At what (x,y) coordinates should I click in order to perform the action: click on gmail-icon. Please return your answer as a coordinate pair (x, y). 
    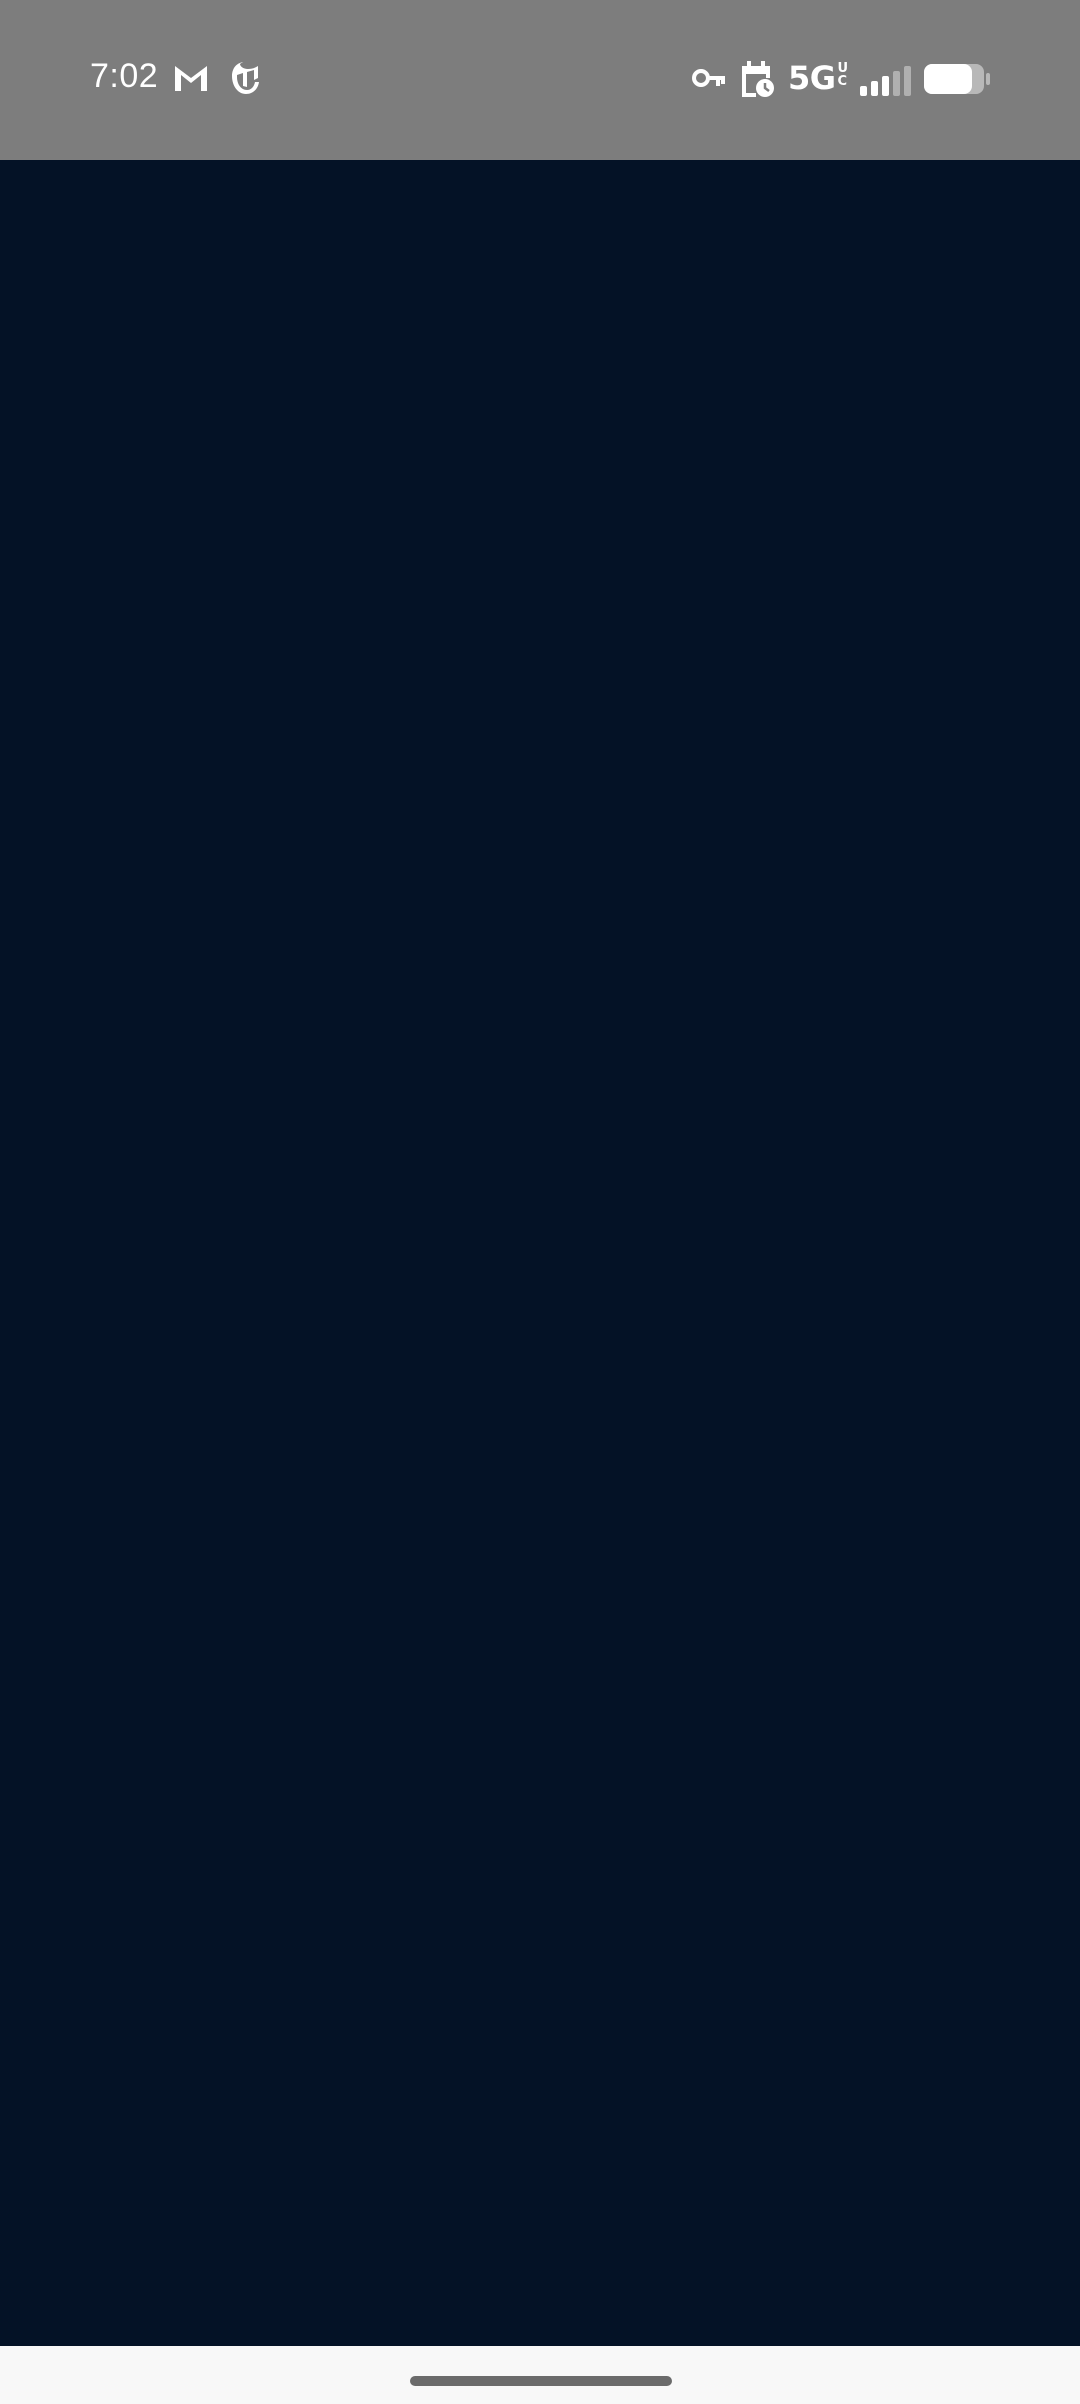
    Looking at the image, I should click on (191, 78).